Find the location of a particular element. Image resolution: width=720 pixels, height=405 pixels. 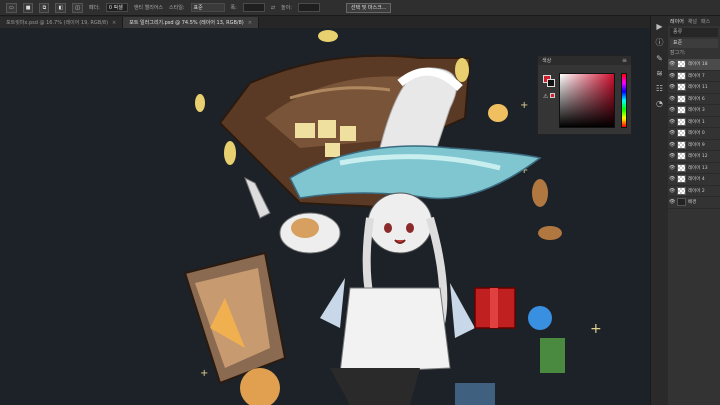

layer-name: 레이어 6 is located at coordinates (696, 99).